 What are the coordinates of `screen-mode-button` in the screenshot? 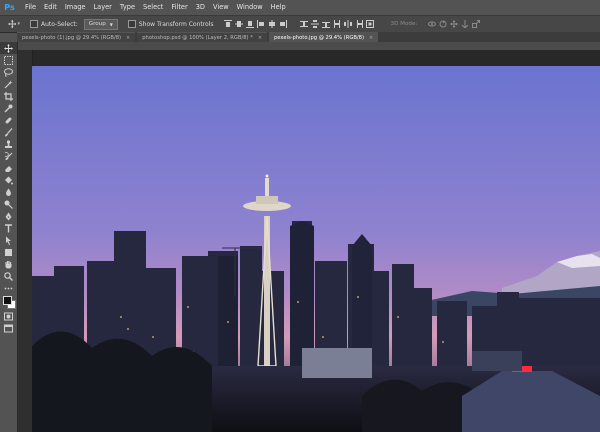 It's located at (8, 328).